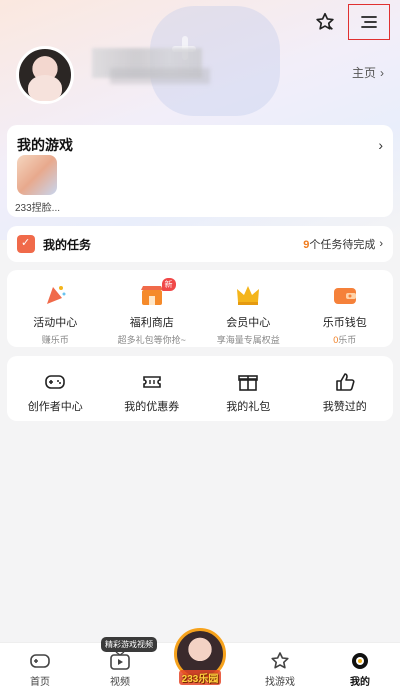  Describe the element at coordinates (56, 295) in the screenshot. I see `party-icon` at that location.